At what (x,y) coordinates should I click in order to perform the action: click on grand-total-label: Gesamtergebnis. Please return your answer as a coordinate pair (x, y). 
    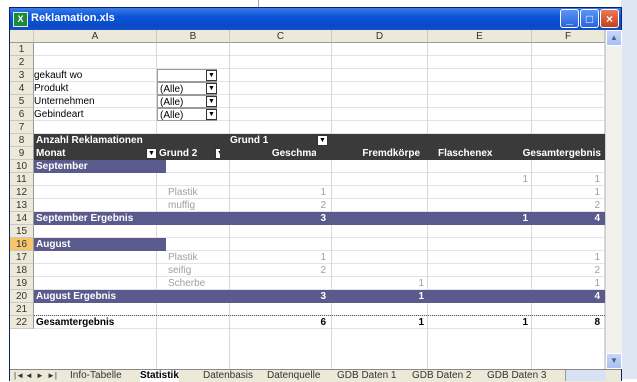
    Looking at the image, I should click on (75, 322).